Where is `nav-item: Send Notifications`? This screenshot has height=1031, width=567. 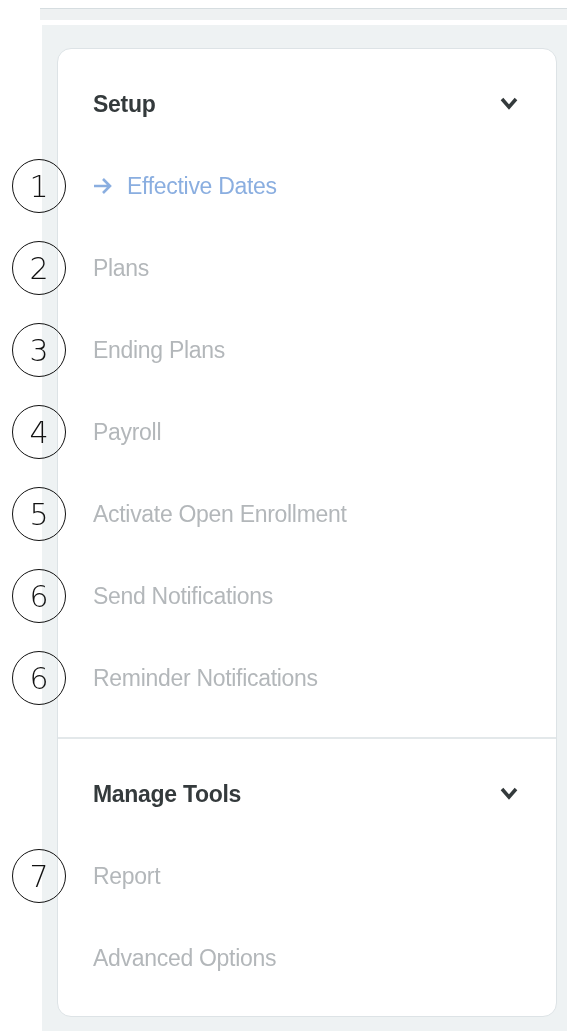 nav-item: Send Notifications is located at coordinates (183, 596).